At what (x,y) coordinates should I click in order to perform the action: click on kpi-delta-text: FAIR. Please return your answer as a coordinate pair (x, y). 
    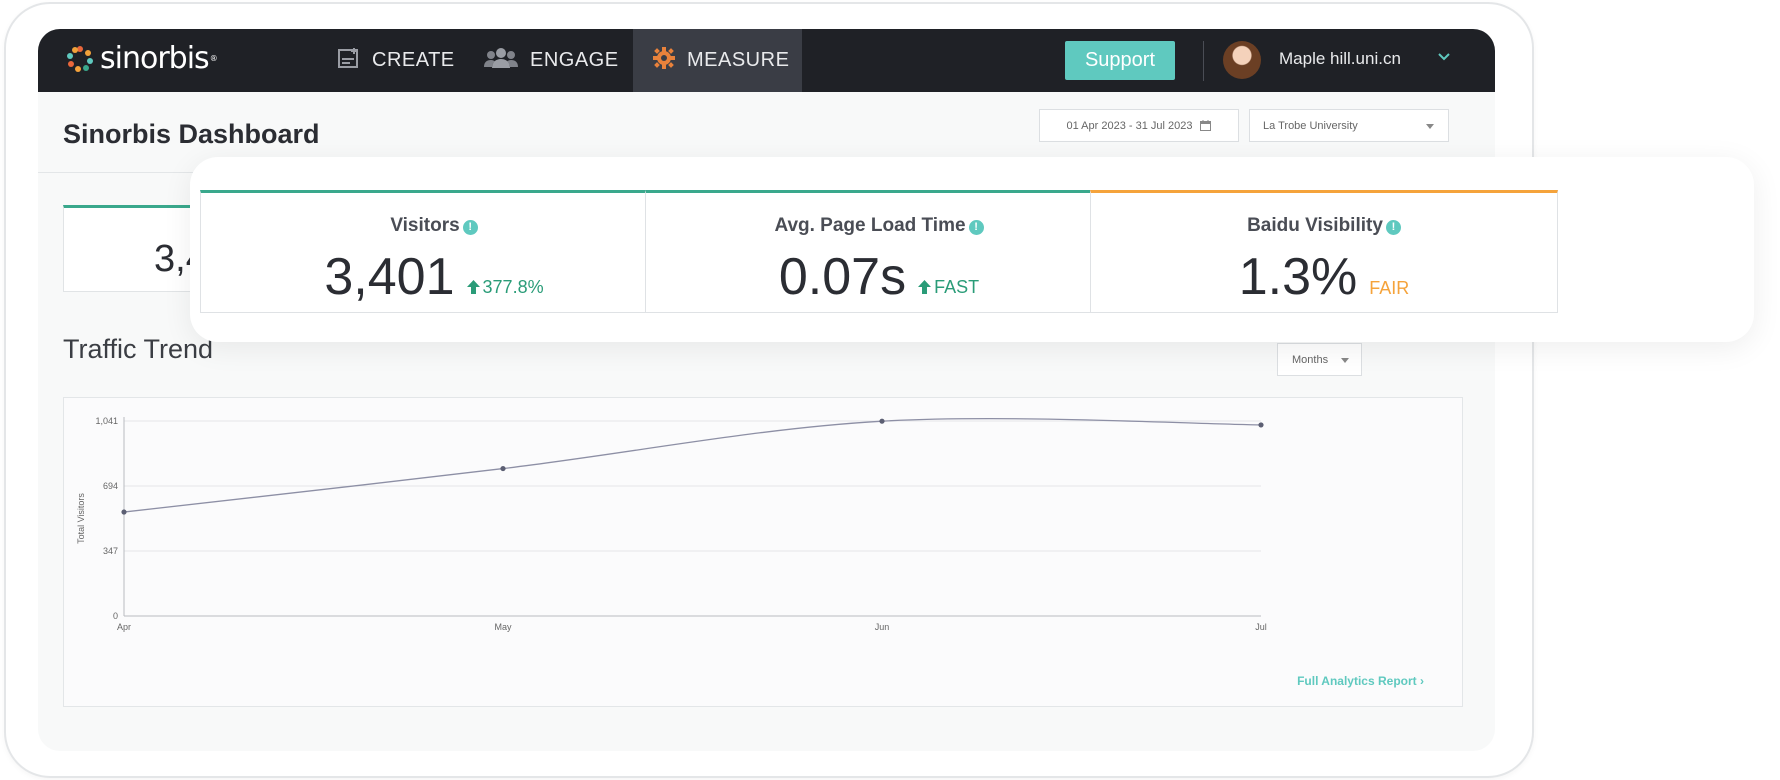
    Looking at the image, I should click on (1389, 288).